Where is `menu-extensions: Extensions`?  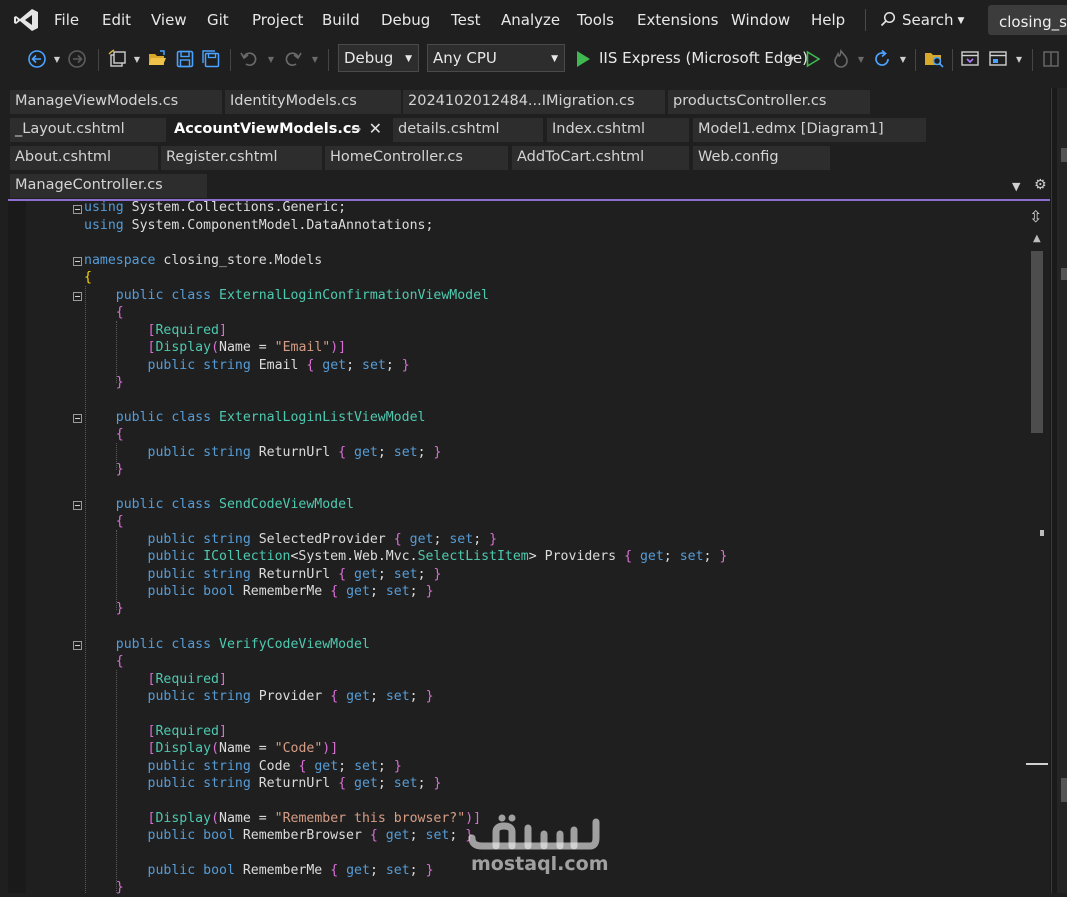 menu-extensions: Extensions is located at coordinates (677, 20).